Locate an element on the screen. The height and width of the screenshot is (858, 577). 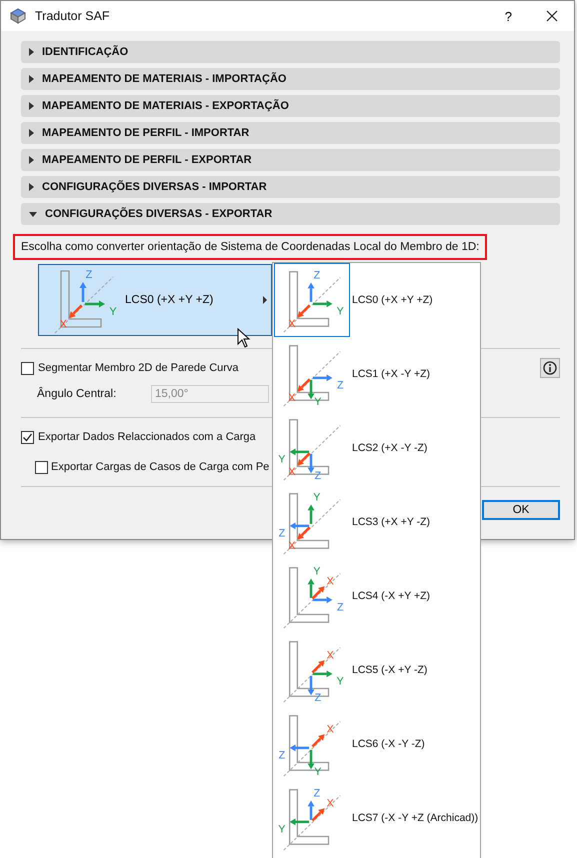
menu-option: Z Y X LCS0 (+X +Y +Z) is located at coordinates (376, 300).